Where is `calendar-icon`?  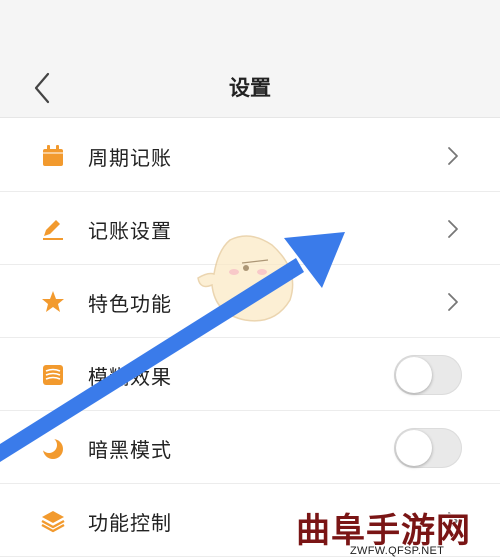
calendar-icon is located at coordinates (53, 155).